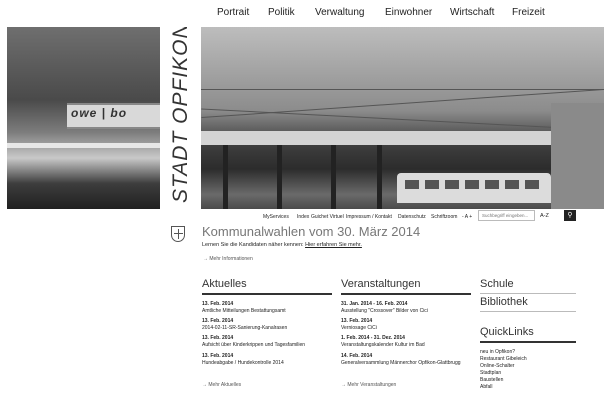 This screenshot has height=394, width=604. I want to click on nav-item-einwohner: Einwohner, so click(408, 12).